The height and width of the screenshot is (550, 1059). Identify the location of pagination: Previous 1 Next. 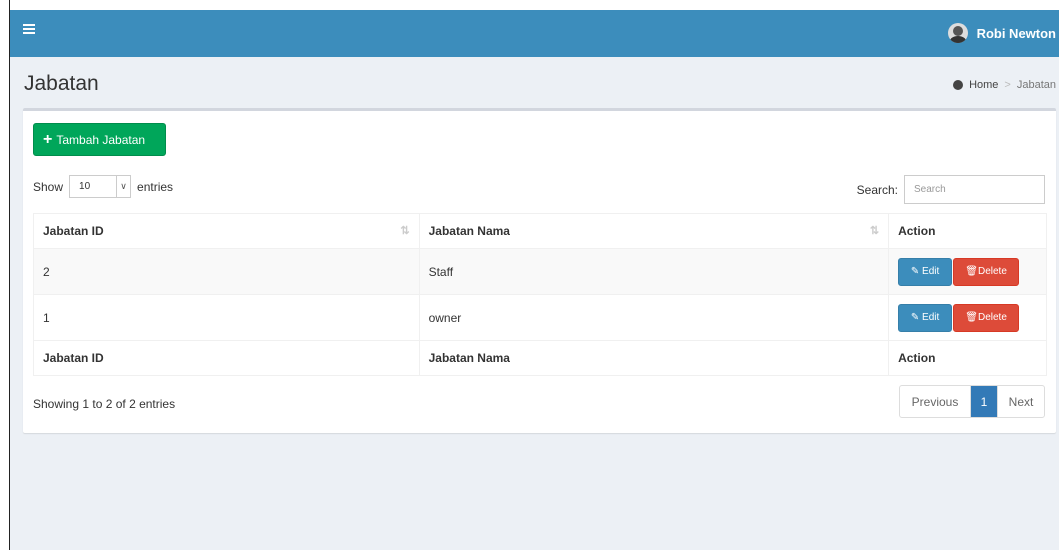
(972, 401).